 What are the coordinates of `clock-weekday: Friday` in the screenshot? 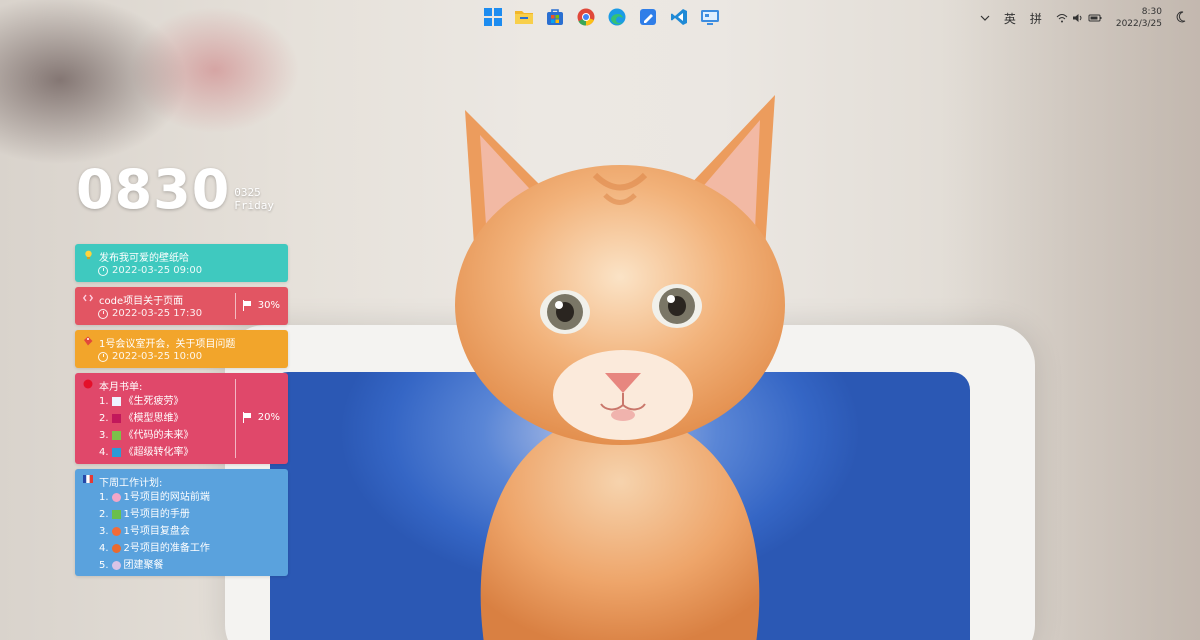 It's located at (254, 205).